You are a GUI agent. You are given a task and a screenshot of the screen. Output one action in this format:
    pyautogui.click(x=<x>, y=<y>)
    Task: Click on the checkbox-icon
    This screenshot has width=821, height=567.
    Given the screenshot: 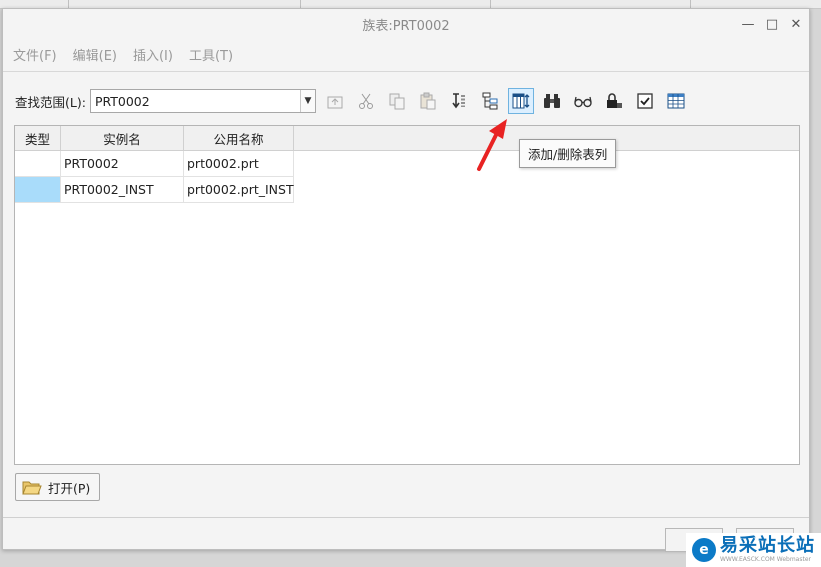 What is the action you would take?
    pyautogui.click(x=645, y=101)
    